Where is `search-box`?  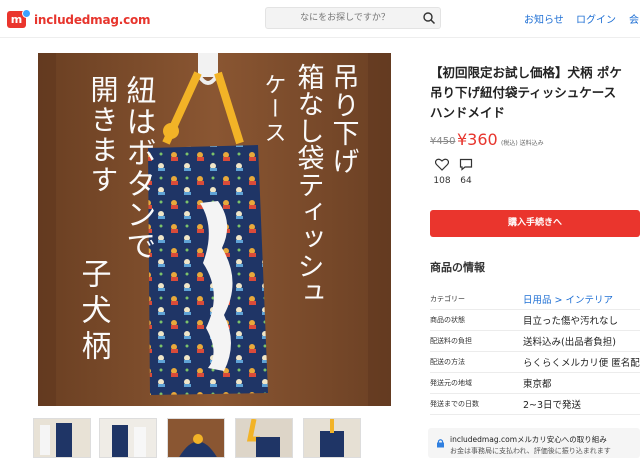
search-box is located at coordinates (353, 18).